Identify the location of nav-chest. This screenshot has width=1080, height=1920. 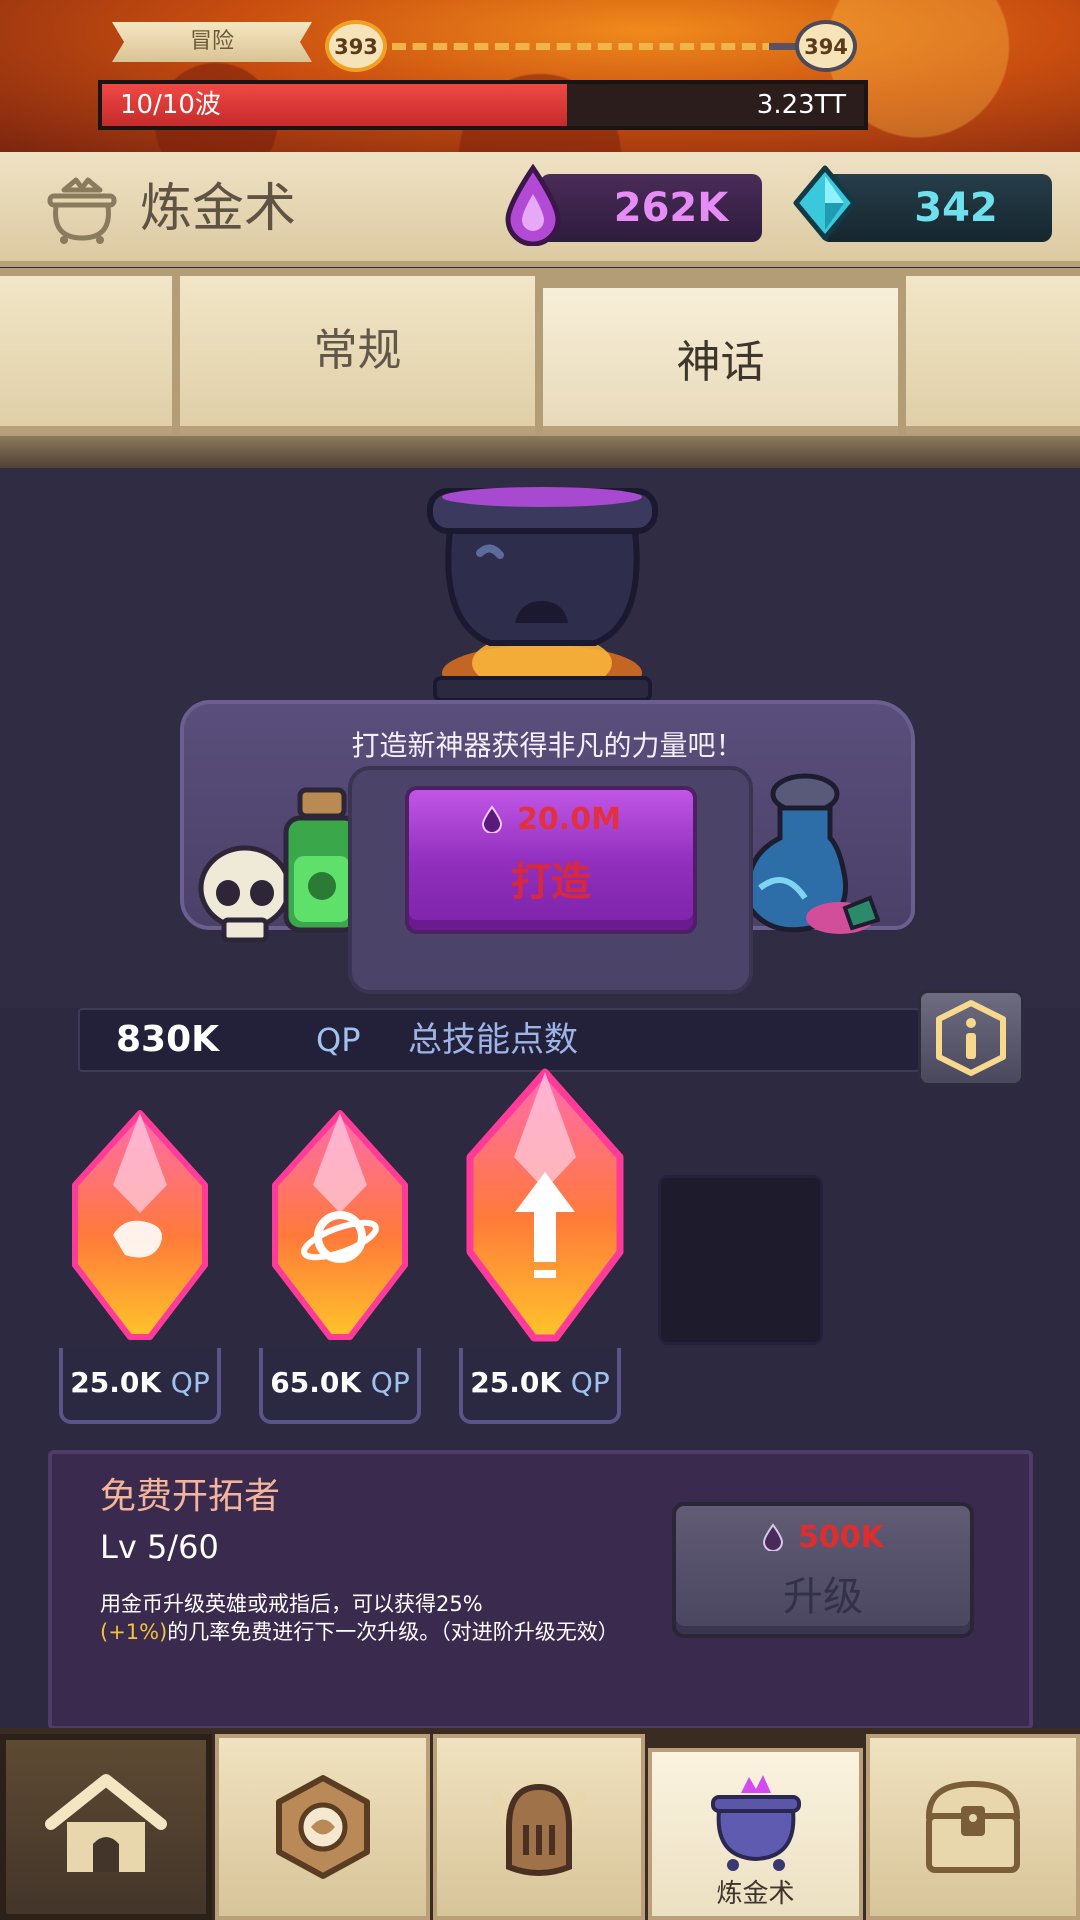
(973, 1827).